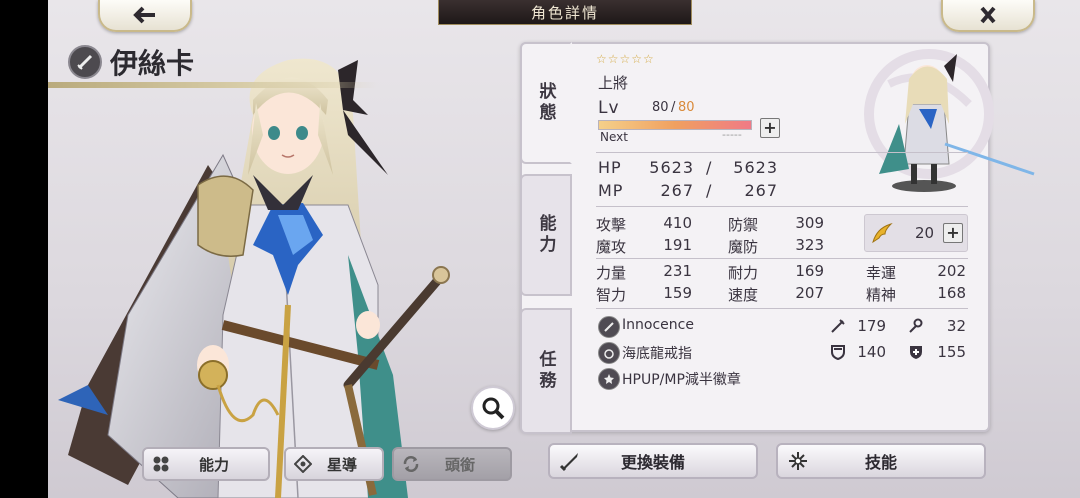  I want to click on title-rank-button-label: 頭銜, so click(459, 464).